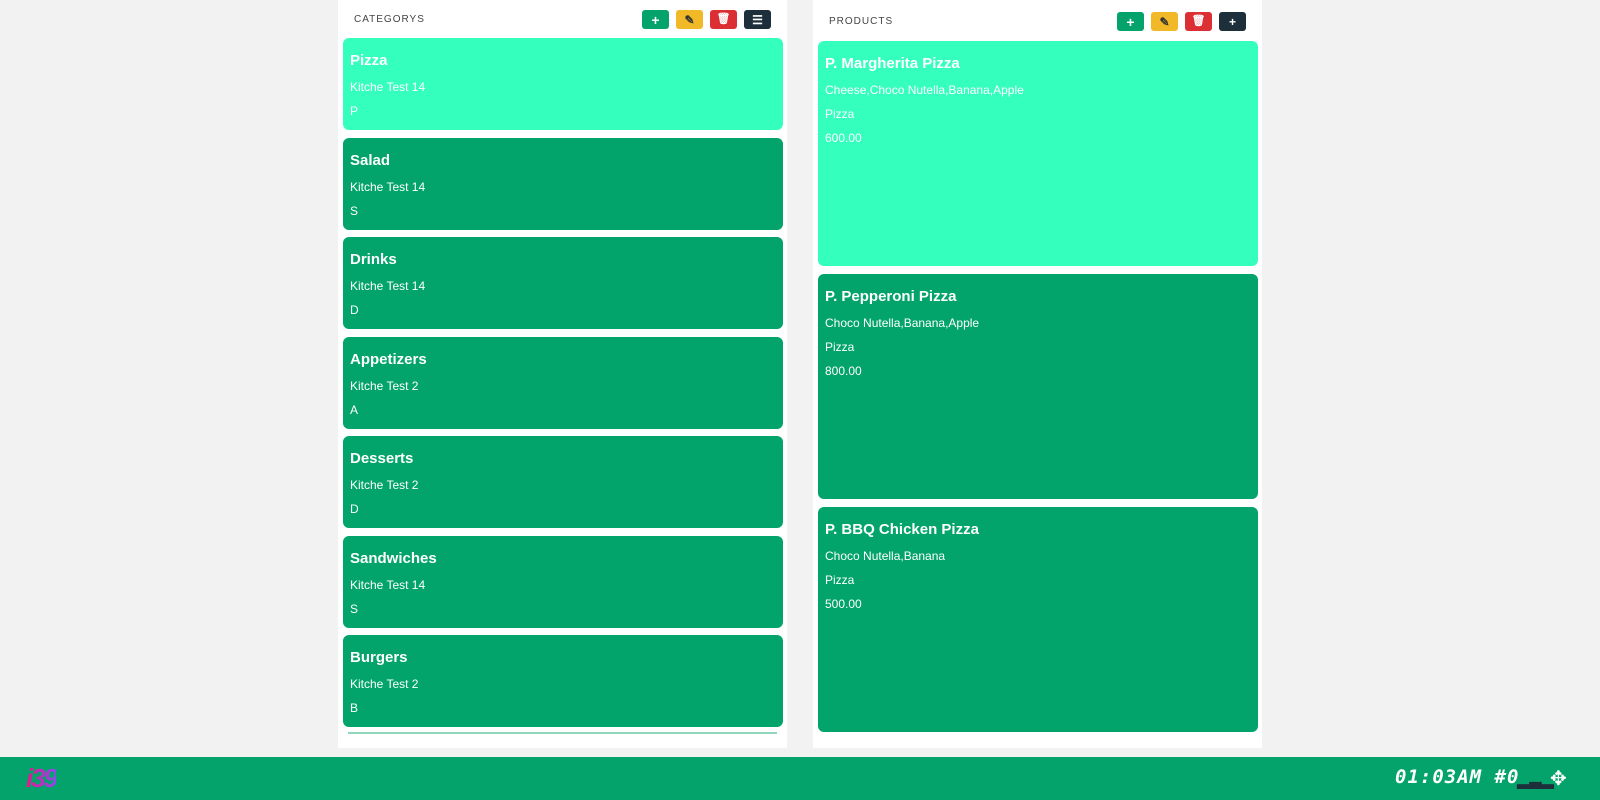  What do you see at coordinates (370, 160) in the screenshot?
I see `category-name: Salad` at bounding box center [370, 160].